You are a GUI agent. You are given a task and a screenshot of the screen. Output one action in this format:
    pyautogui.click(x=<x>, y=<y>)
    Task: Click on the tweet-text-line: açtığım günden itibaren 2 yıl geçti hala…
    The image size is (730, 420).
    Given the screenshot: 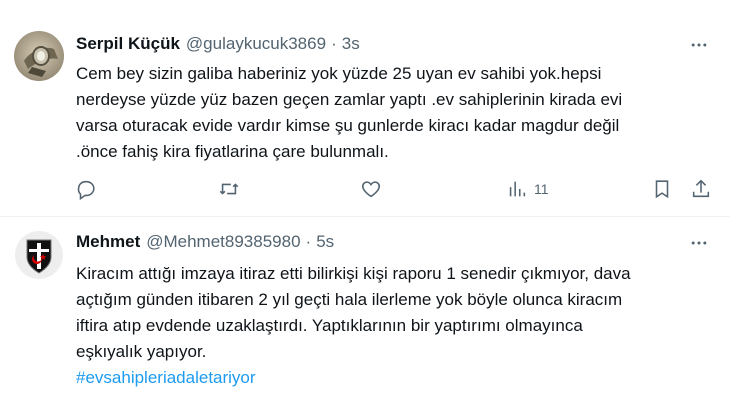 What is the action you would take?
    pyautogui.click(x=349, y=299)
    